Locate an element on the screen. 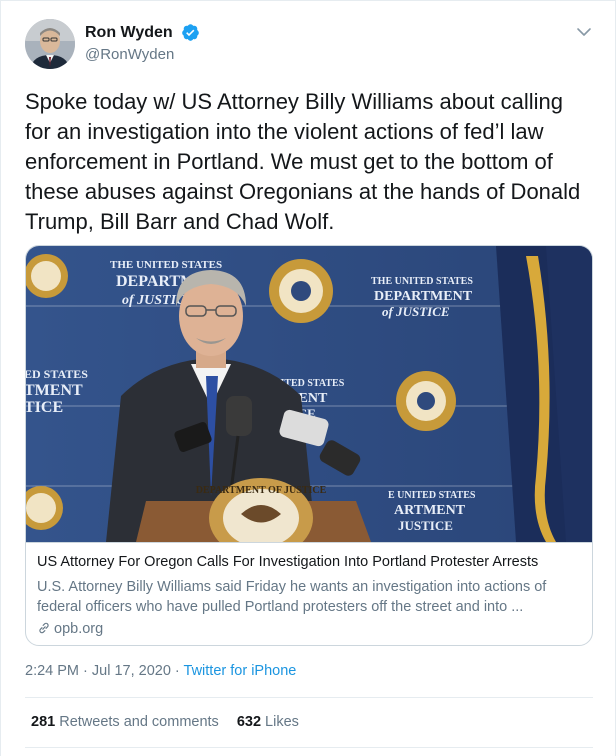  backdrop-text-line: ED STATES is located at coordinates (57, 374).